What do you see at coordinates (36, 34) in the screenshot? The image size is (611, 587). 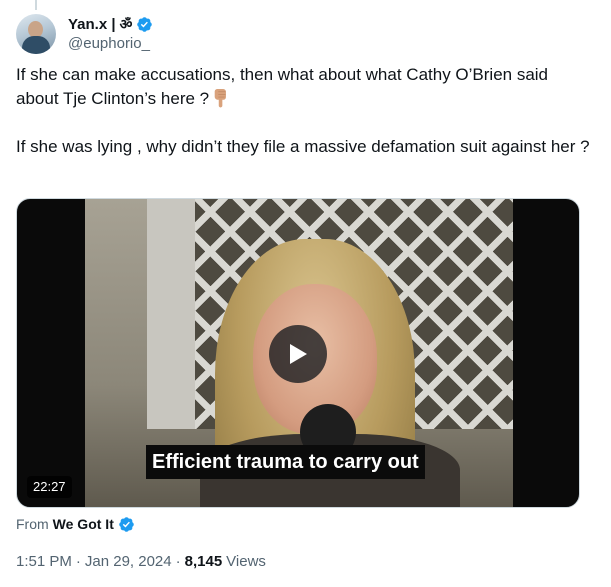 I see `avatar` at bounding box center [36, 34].